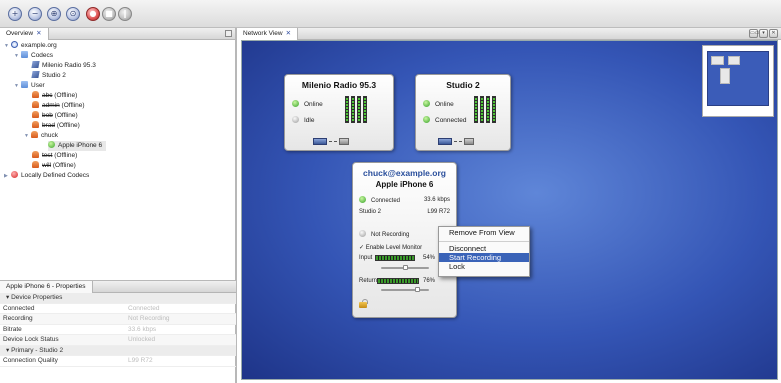 This screenshot has width=781, height=383. What do you see at coordinates (15, 14) in the screenshot?
I see `zoom-in-icon: +` at bounding box center [15, 14].